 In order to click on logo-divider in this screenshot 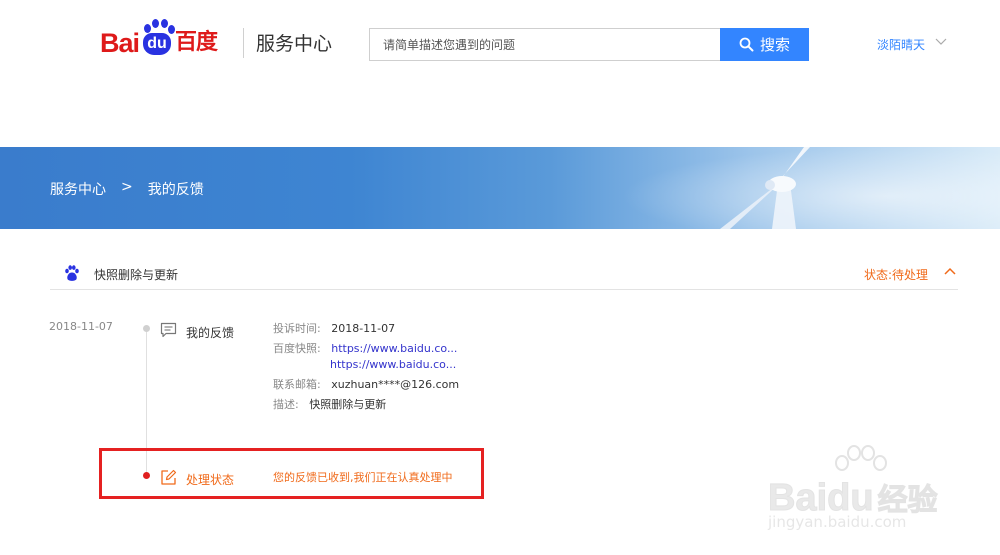, I will do `click(243, 43)`.